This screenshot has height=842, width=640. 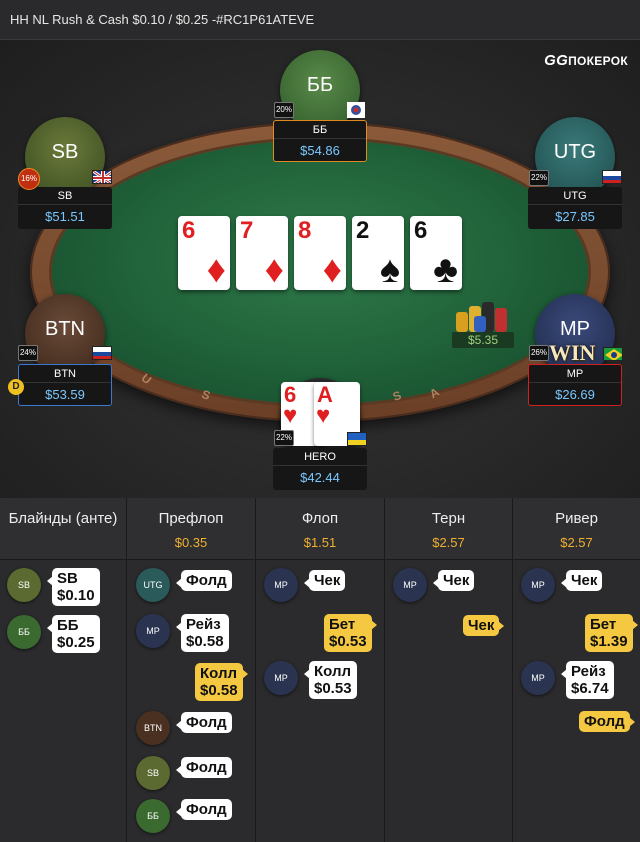 I want to click on column-header: Флоп $1.51, so click(x=320, y=529).